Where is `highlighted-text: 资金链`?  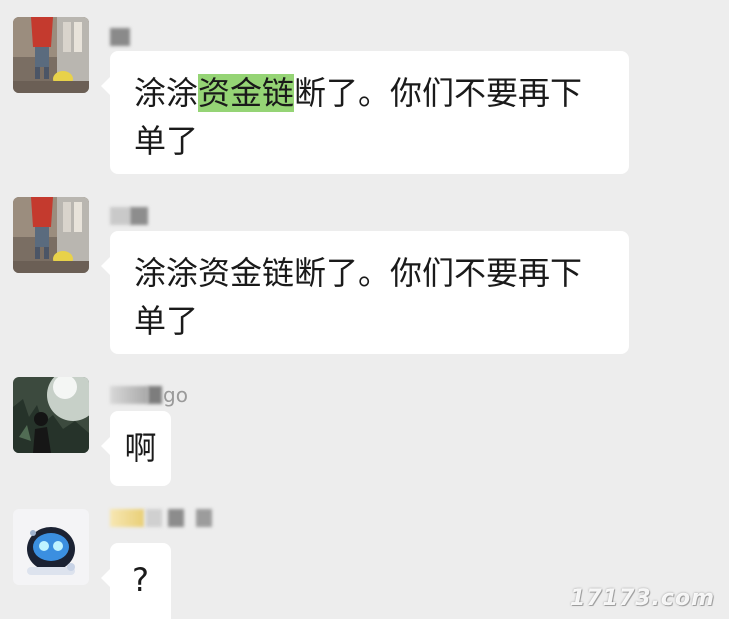 highlighted-text: 资金链 is located at coordinates (246, 93).